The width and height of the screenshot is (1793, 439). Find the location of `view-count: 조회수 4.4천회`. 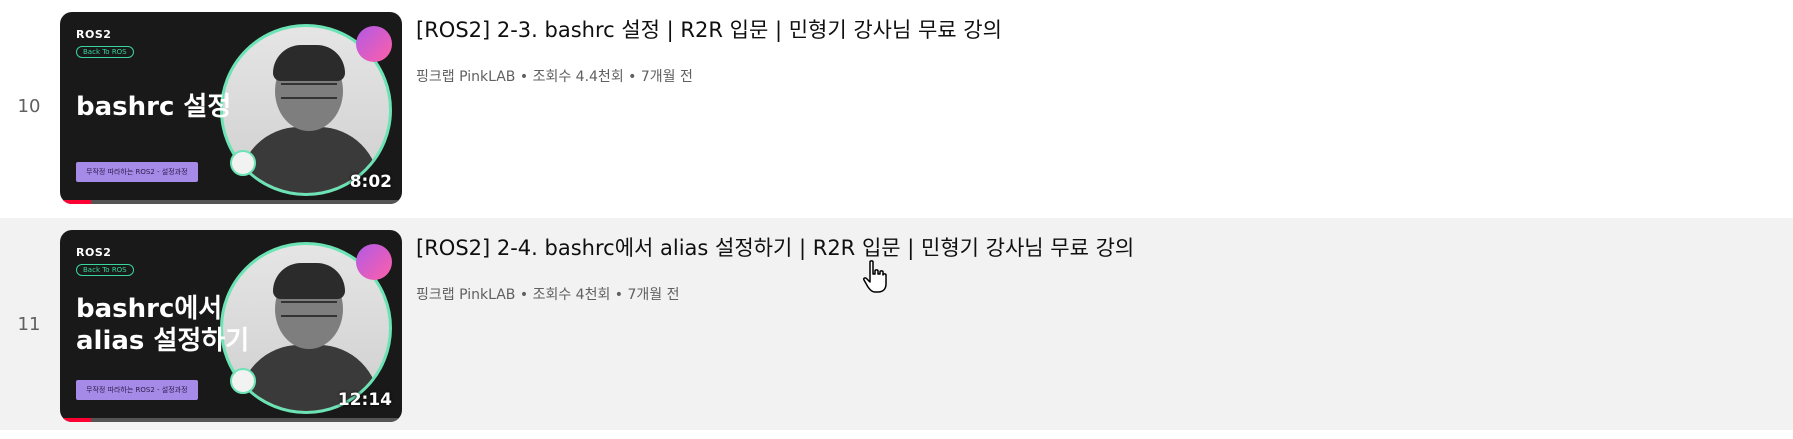

view-count: 조회수 4.4천회 is located at coordinates (578, 77).